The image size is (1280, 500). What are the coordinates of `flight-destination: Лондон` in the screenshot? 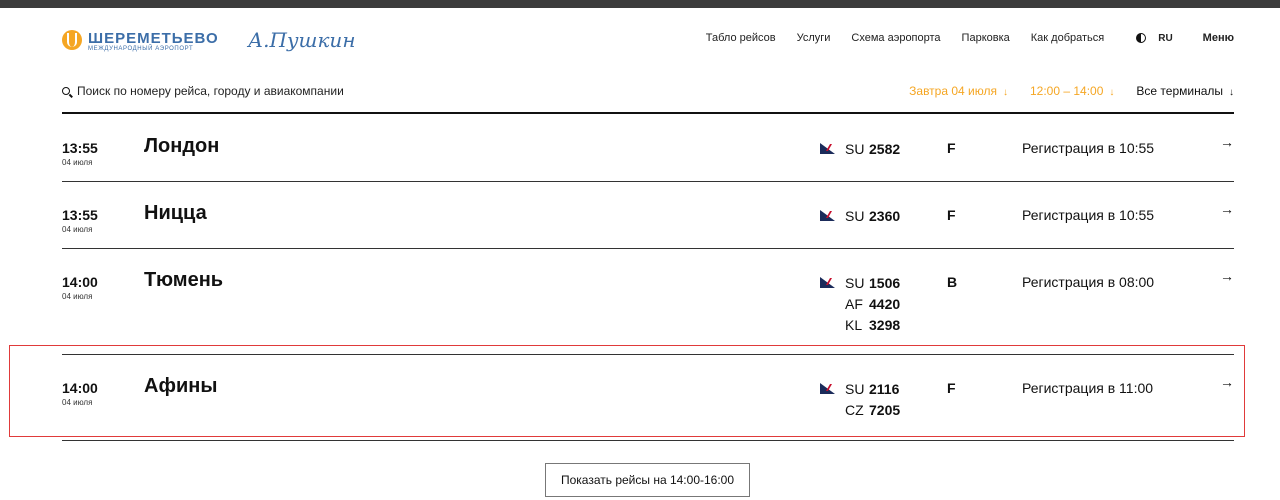 It's located at (182, 146).